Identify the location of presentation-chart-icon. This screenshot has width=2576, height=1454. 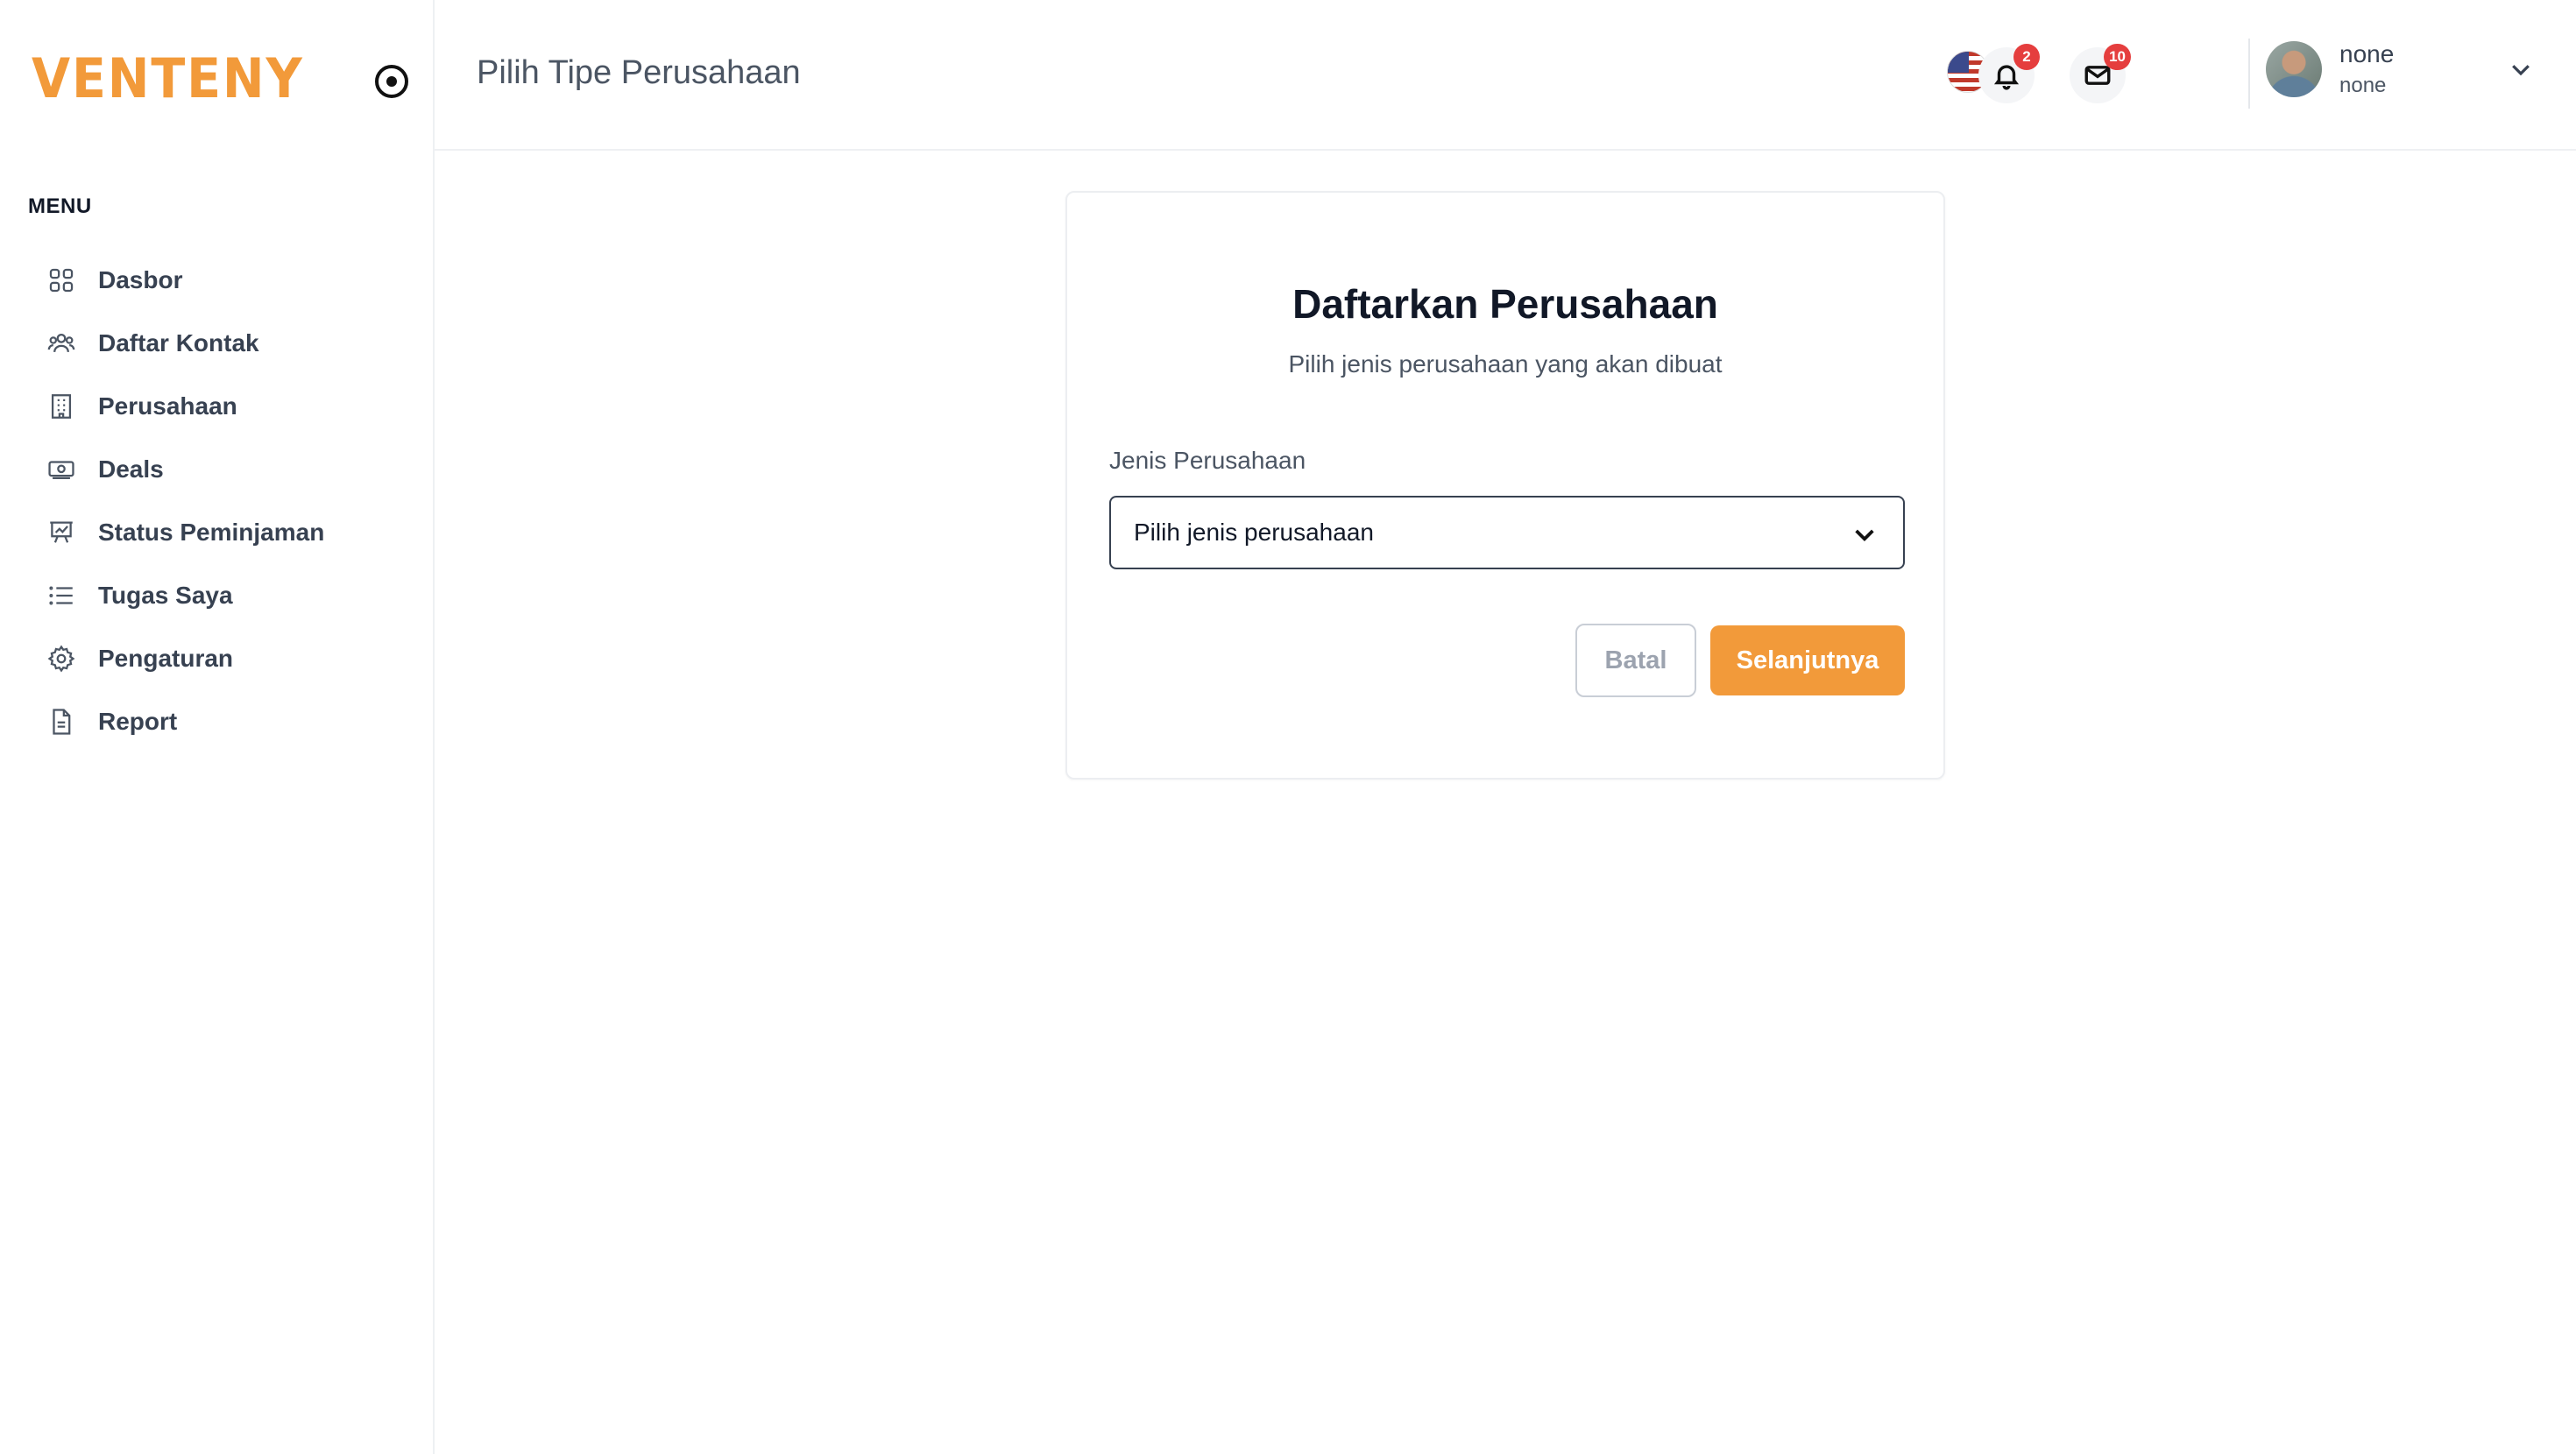
(61, 532).